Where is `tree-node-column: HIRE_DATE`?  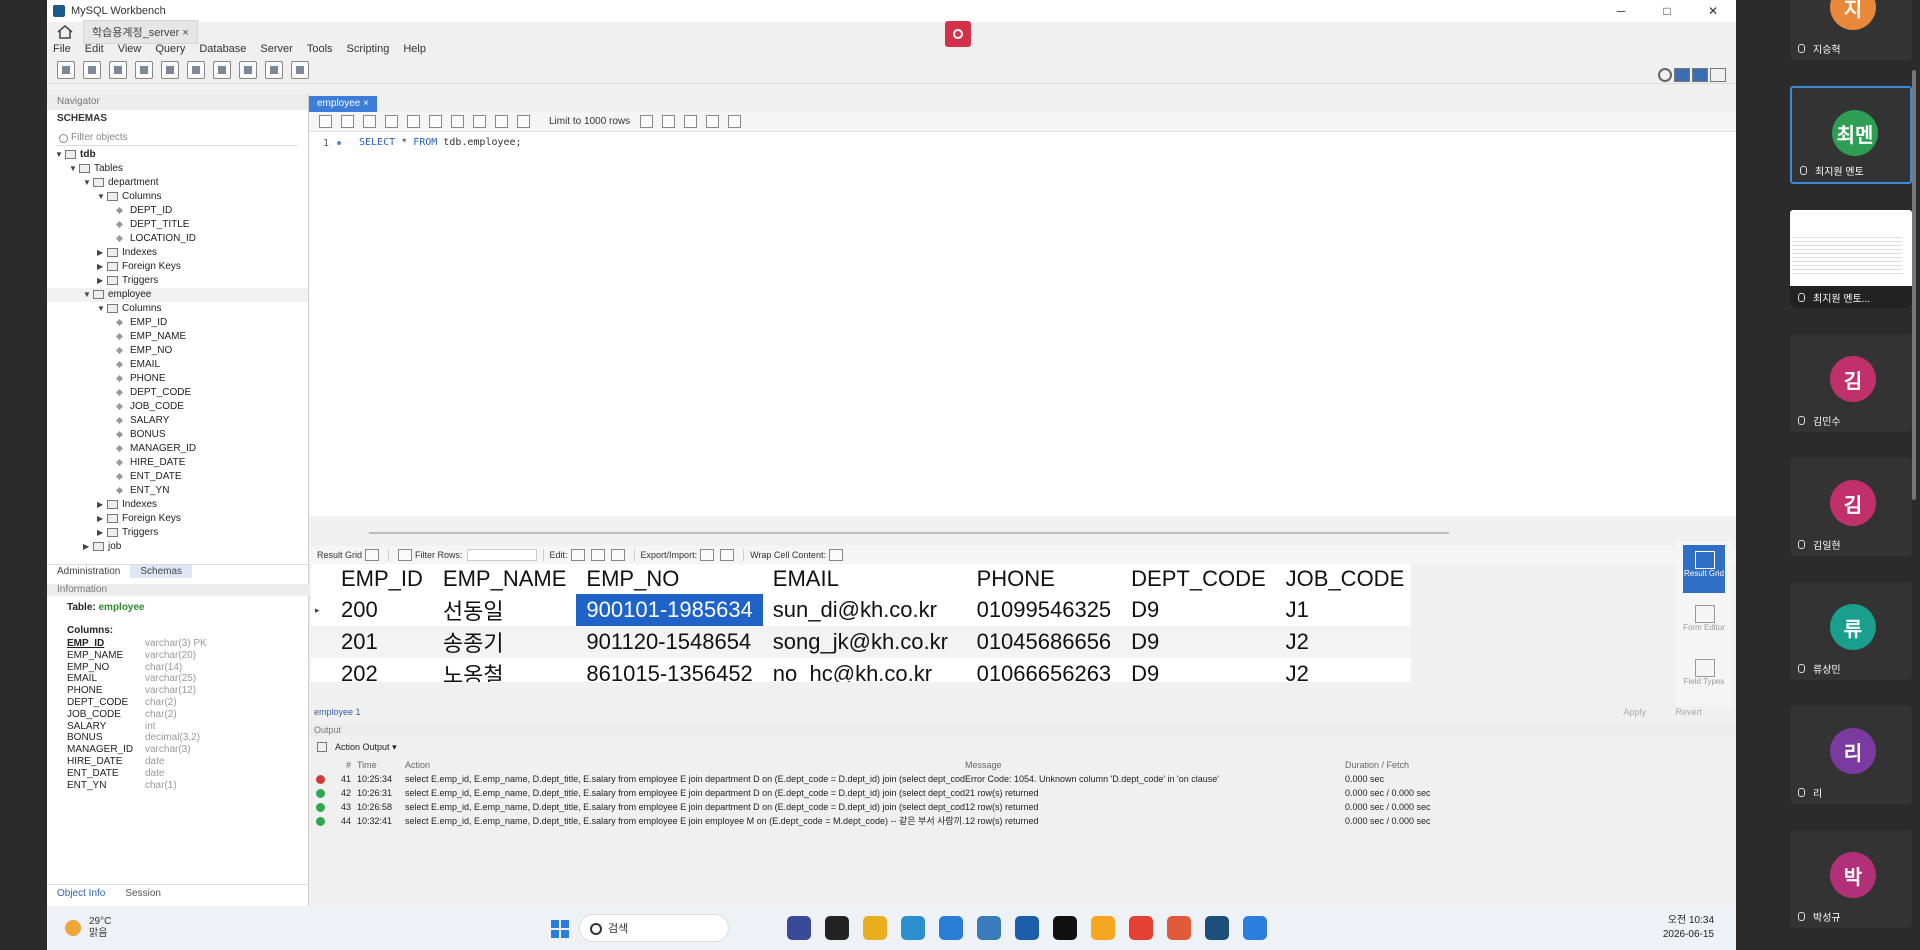 tree-node-column: HIRE_DATE is located at coordinates (177, 463).